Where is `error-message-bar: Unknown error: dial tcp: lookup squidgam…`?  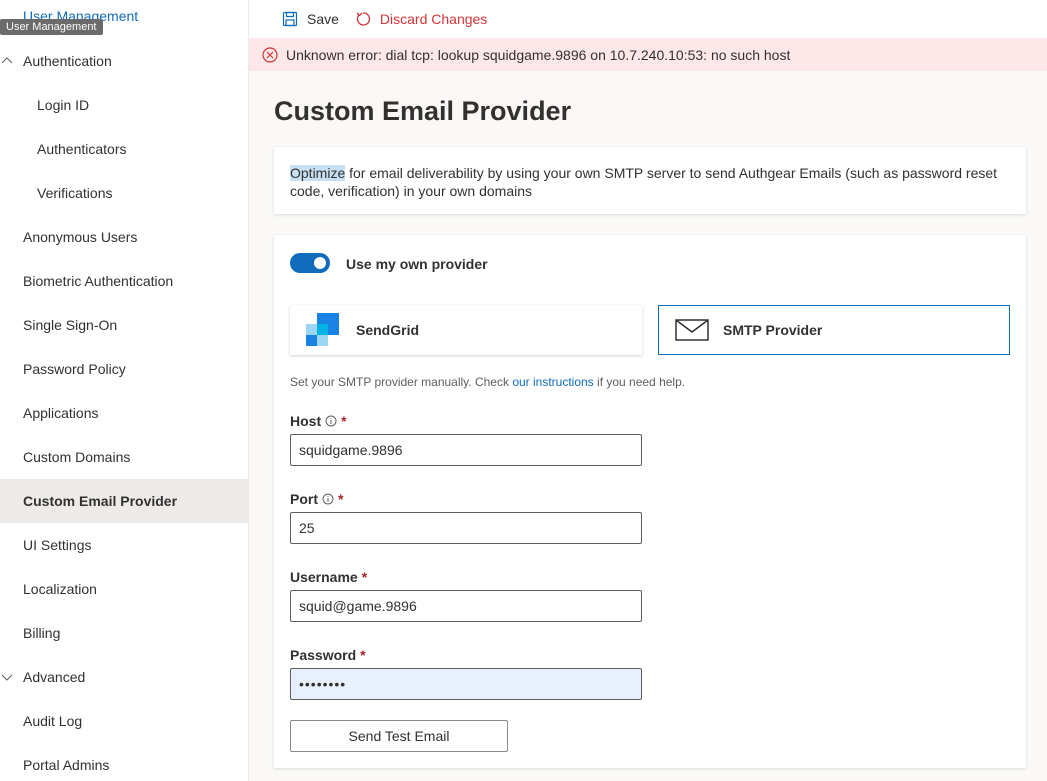 error-message-bar: Unknown error: dial tcp: lookup squidgam… is located at coordinates (648, 54).